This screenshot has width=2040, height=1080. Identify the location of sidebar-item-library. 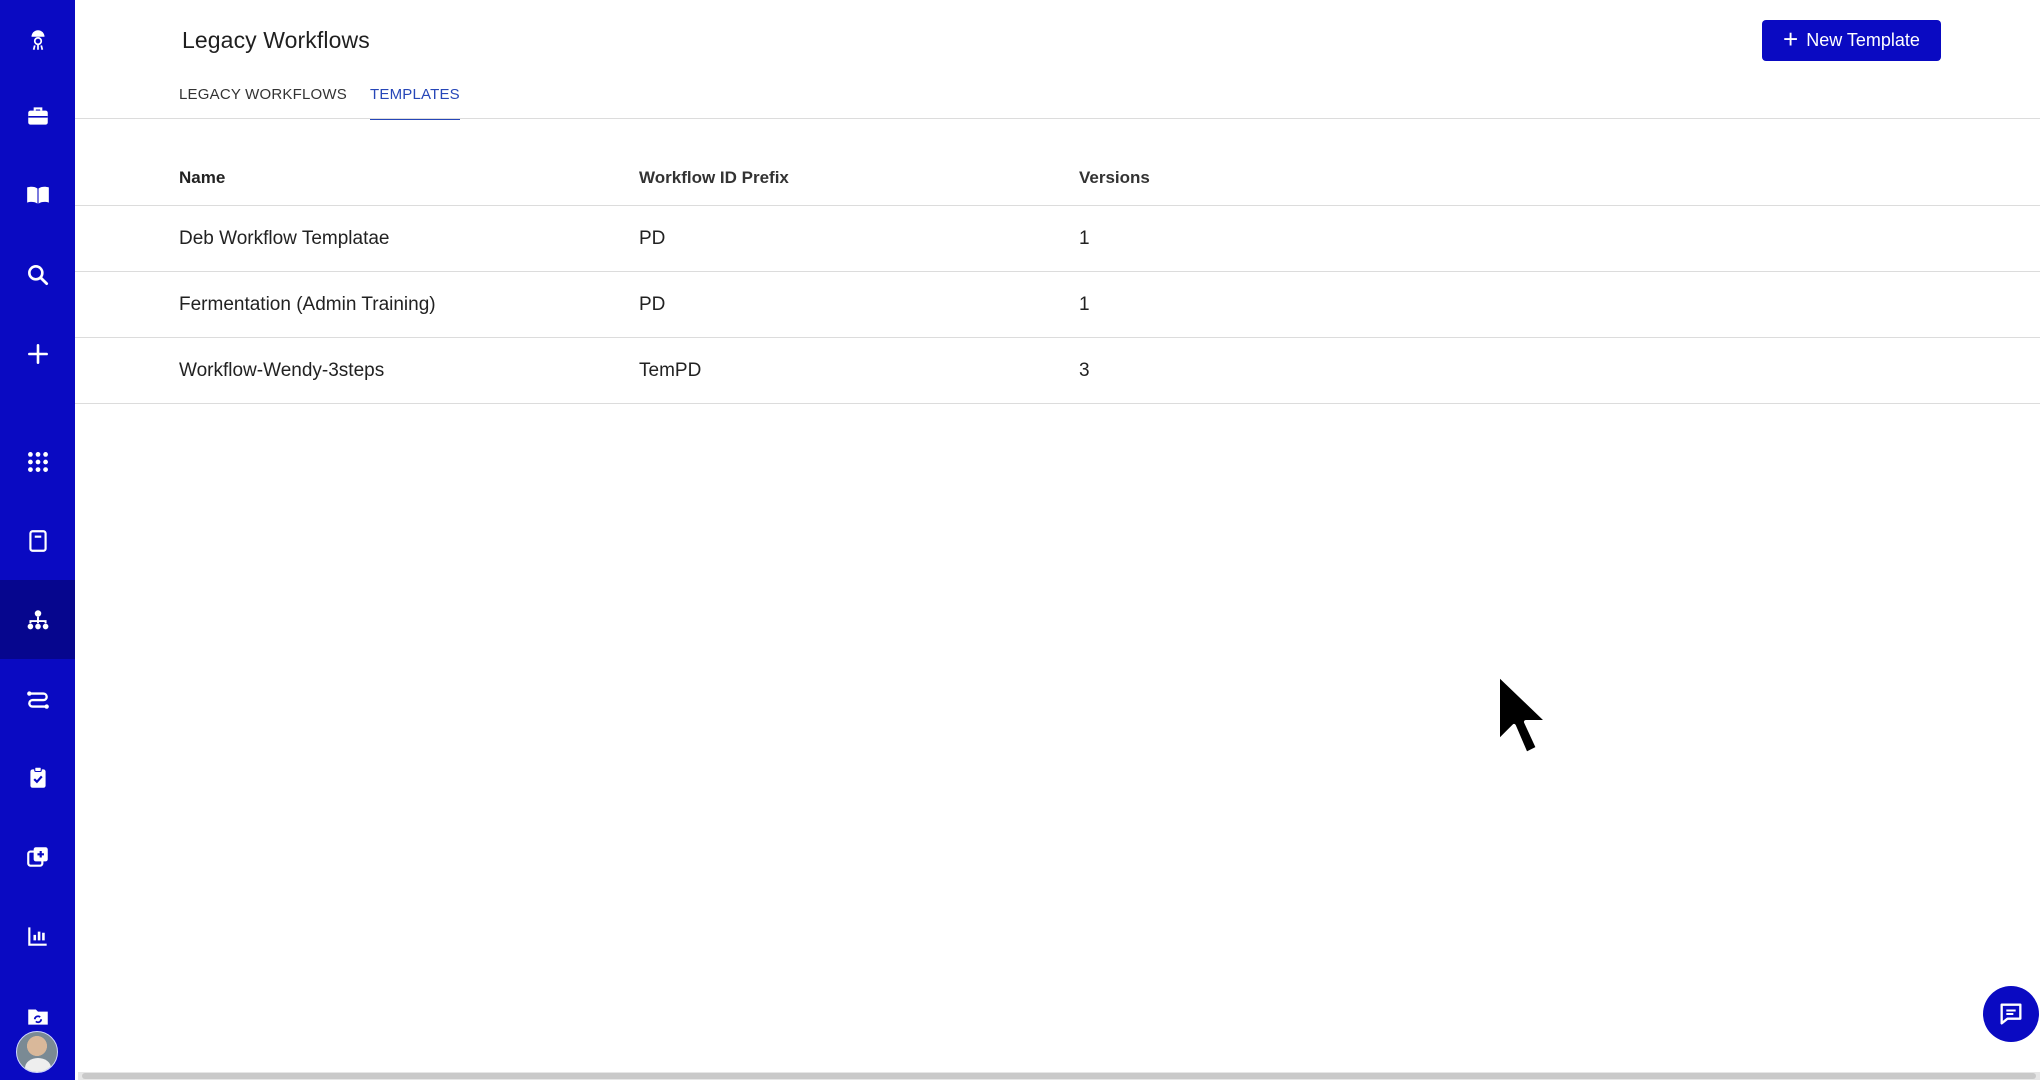
(37, 194).